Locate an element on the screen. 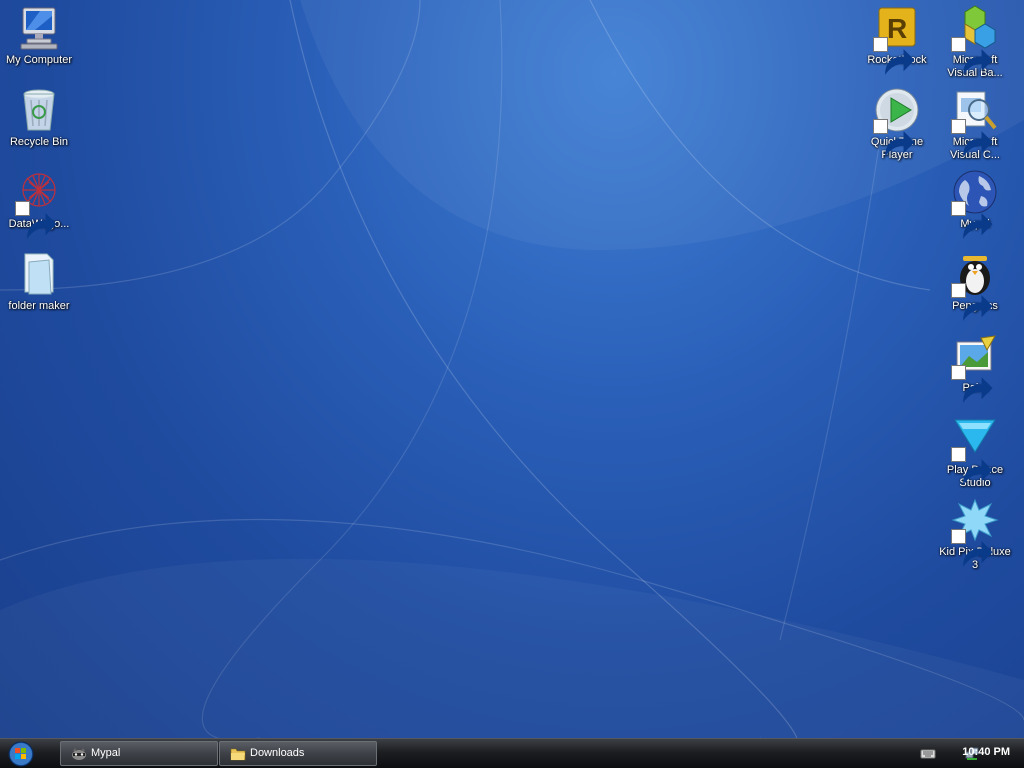  desktop-icon-mypal: Mypal is located at coordinates (975, 203).